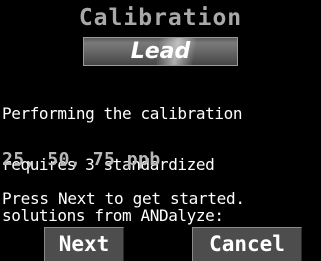 The height and width of the screenshot is (261, 321). What do you see at coordinates (122, 113) in the screenshot?
I see `message-line: Performing the calibration` at bounding box center [122, 113].